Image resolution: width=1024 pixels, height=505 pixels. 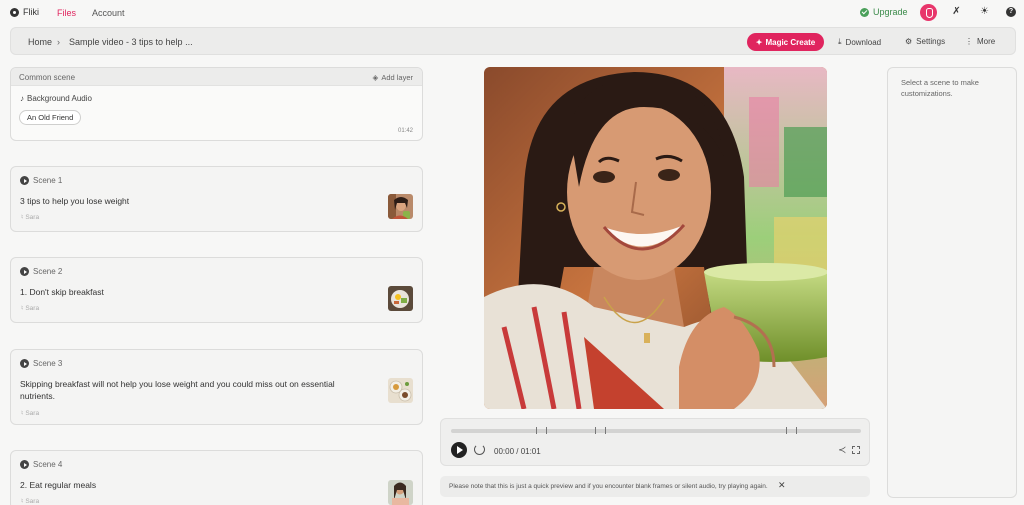 I want to click on woman-thumbnail-image, so click(x=400, y=206).